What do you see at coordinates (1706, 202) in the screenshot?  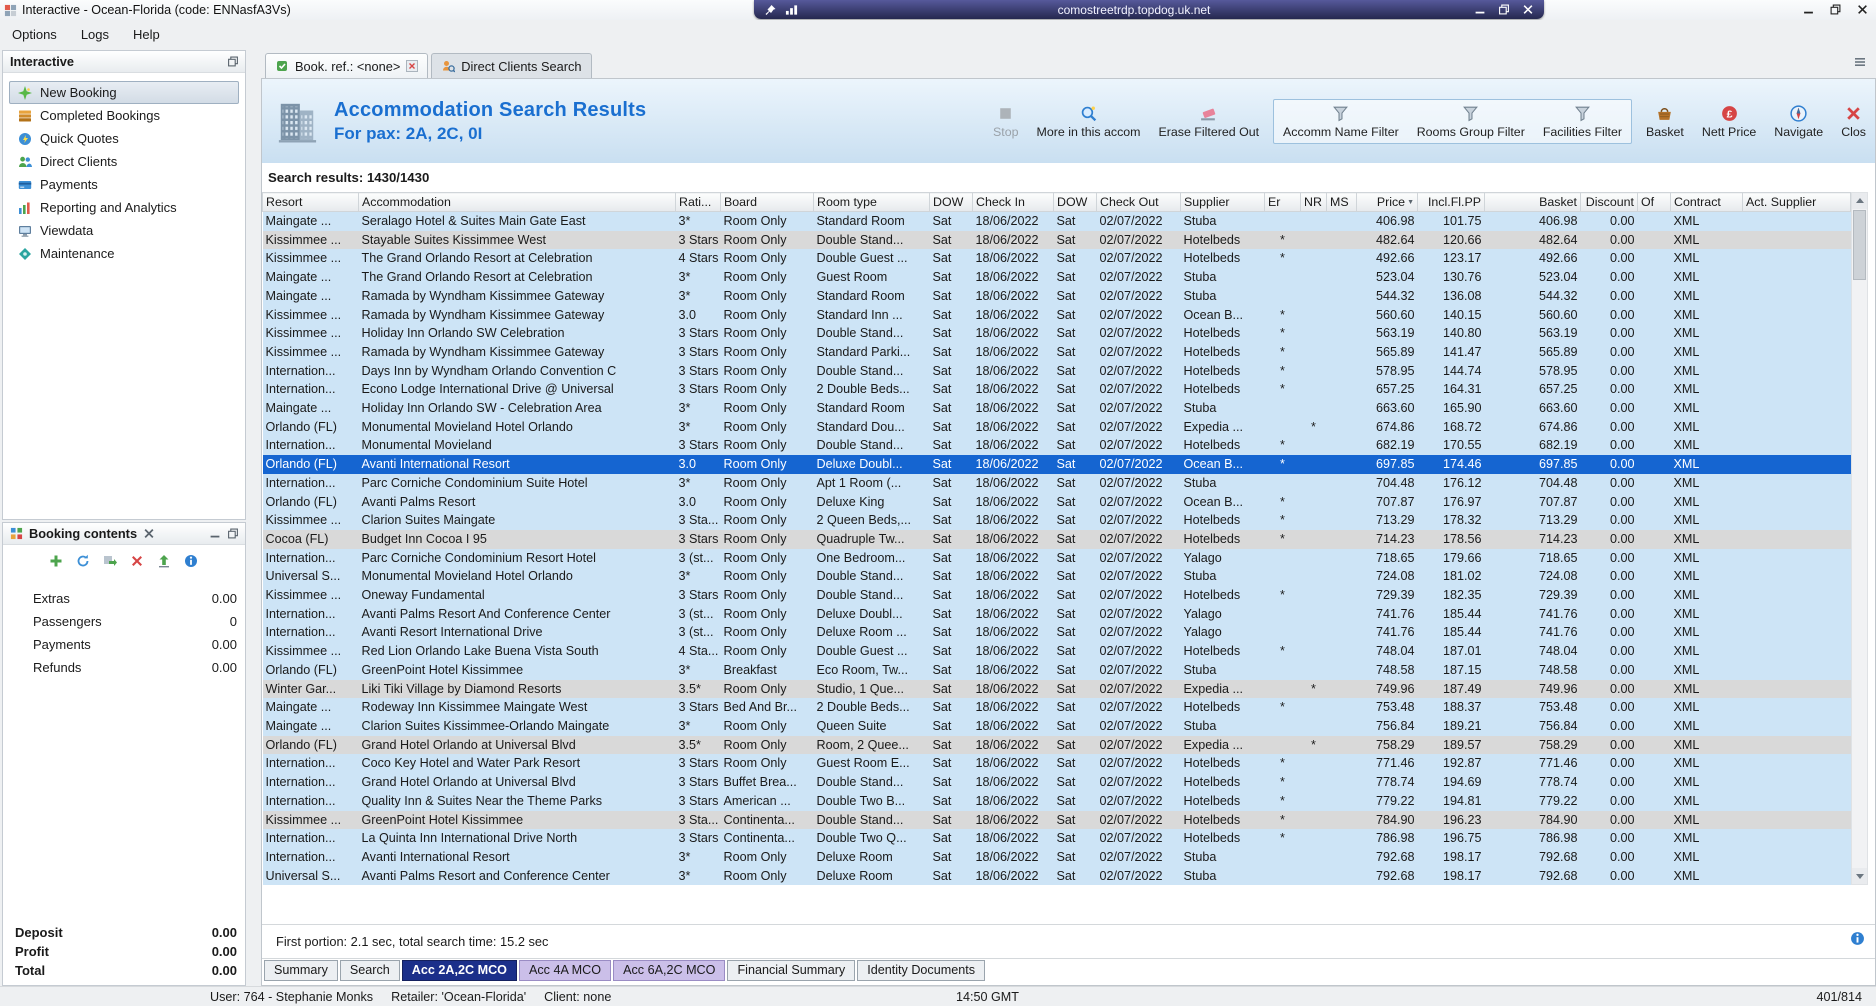 I see `column-header-contract: Contract` at bounding box center [1706, 202].